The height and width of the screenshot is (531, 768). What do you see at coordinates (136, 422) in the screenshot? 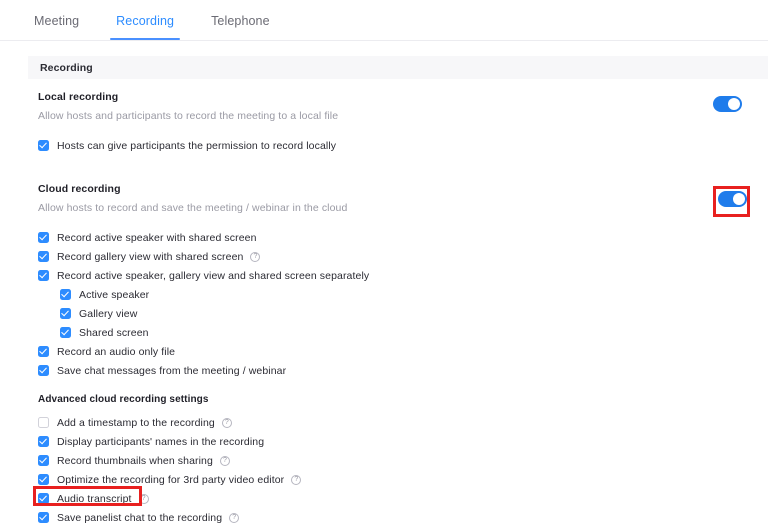
I see `checkbox-label: Add a timestamp to the recording` at bounding box center [136, 422].